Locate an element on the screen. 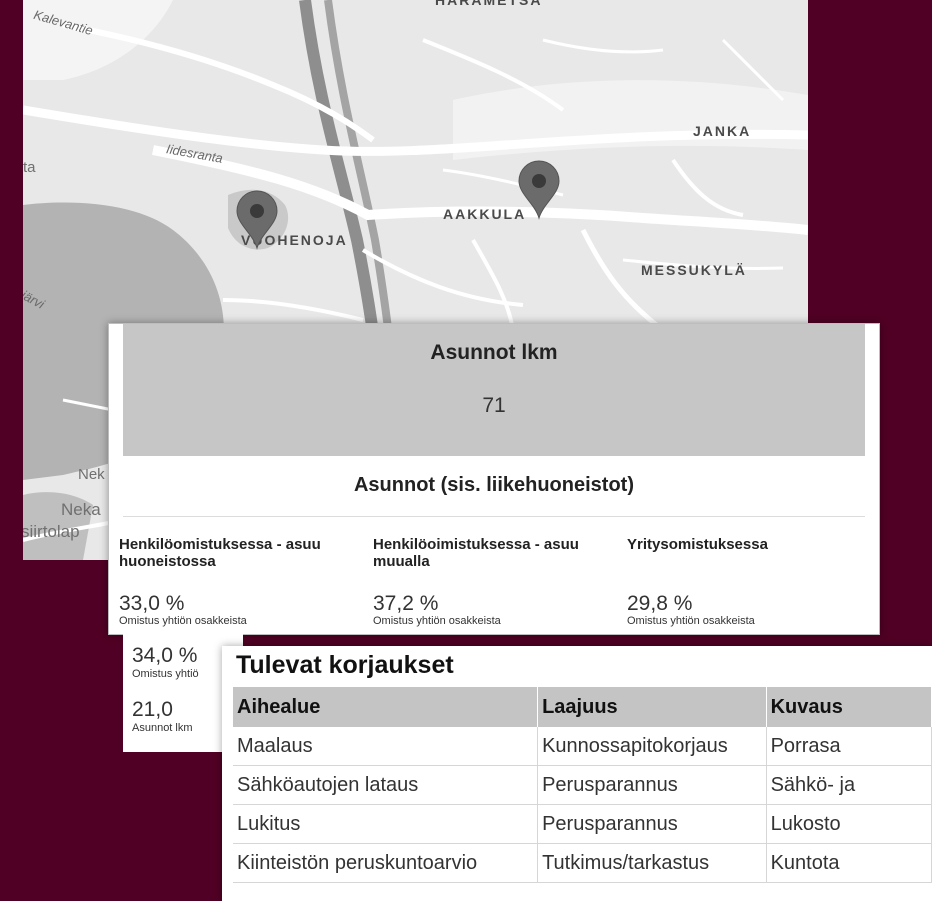 The width and height of the screenshot is (932, 901). map-label-neka: Neka is located at coordinates (81, 509).